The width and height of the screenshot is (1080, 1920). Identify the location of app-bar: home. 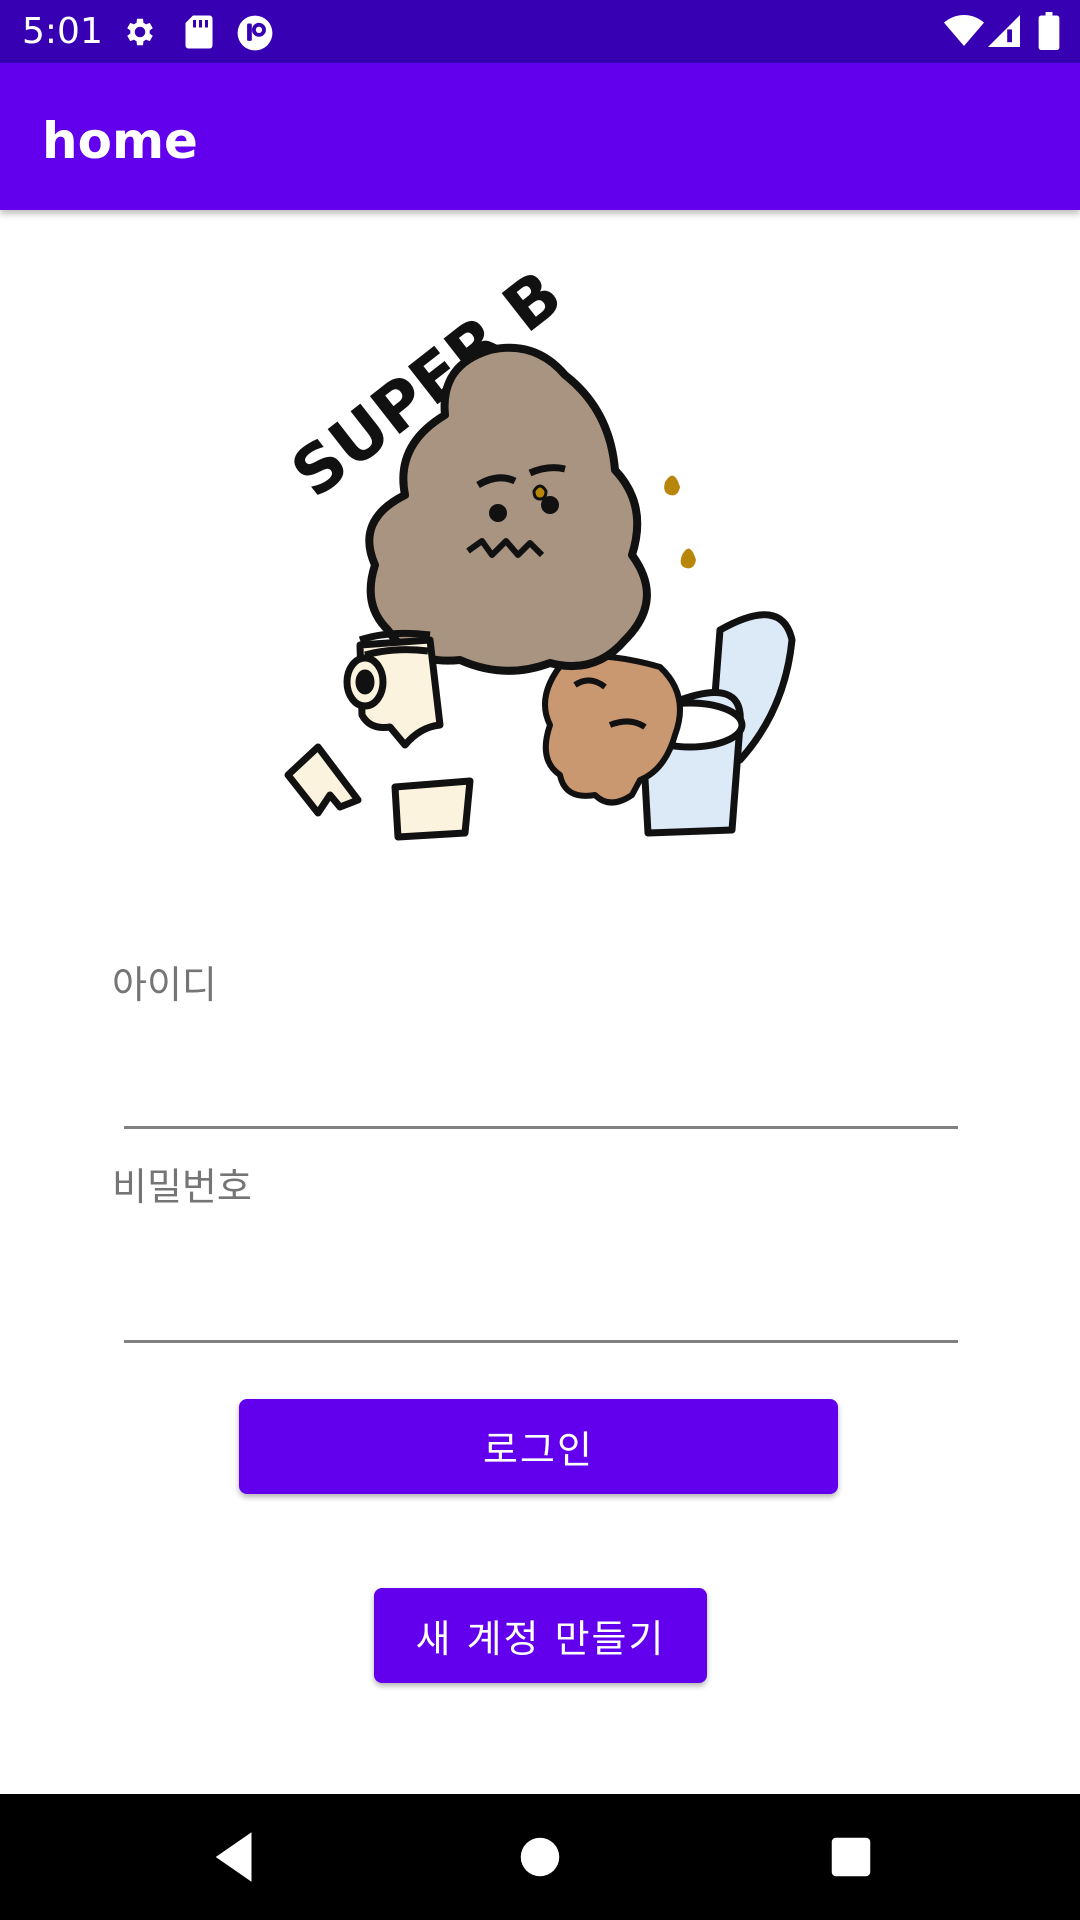
(540, 136).